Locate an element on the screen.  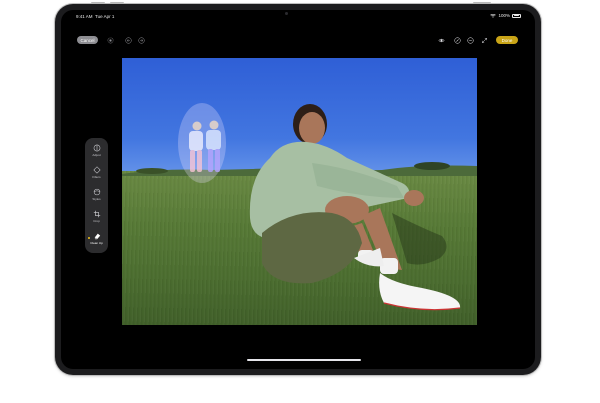
cancel-button: Cancel is located at coordinates (87, 40).